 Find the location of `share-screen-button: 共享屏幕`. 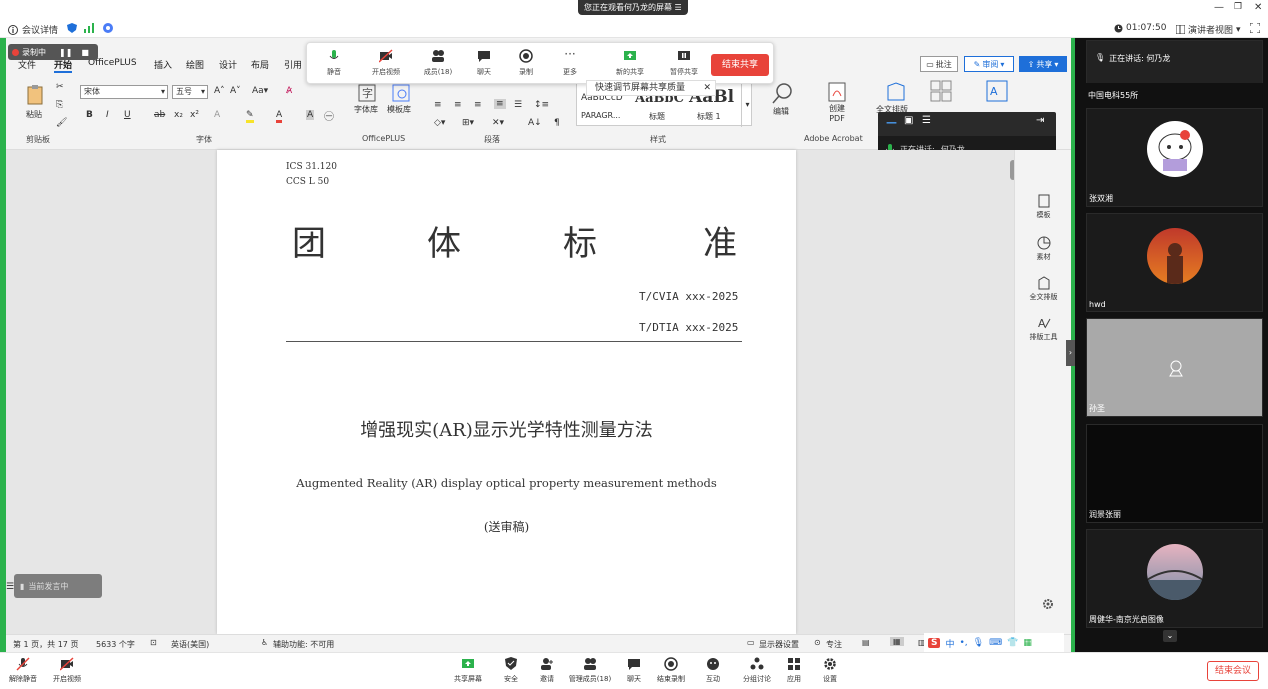

share-screen-button: 共享屏幕 is located at coordinates (468, 670).